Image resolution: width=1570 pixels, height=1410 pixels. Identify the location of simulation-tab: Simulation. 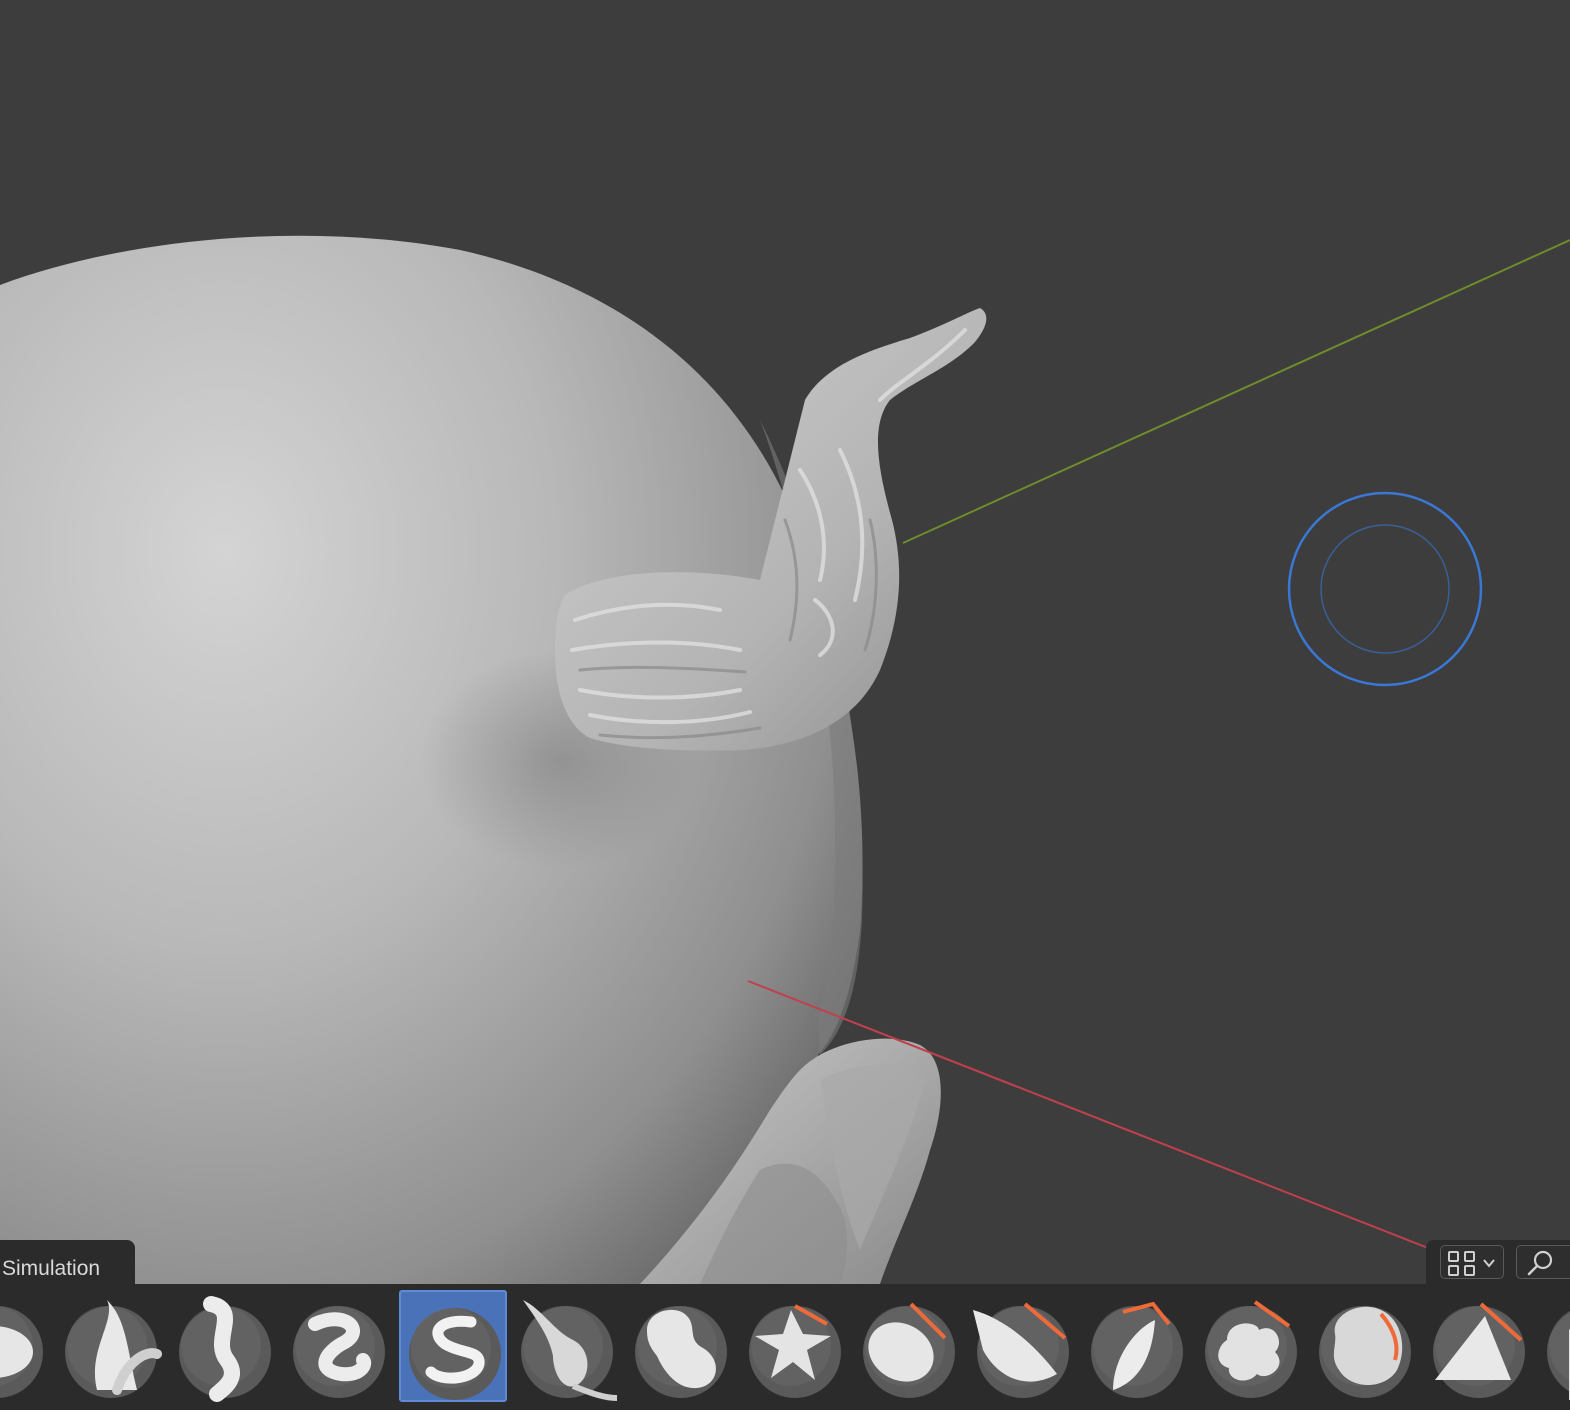
(67, 1262).